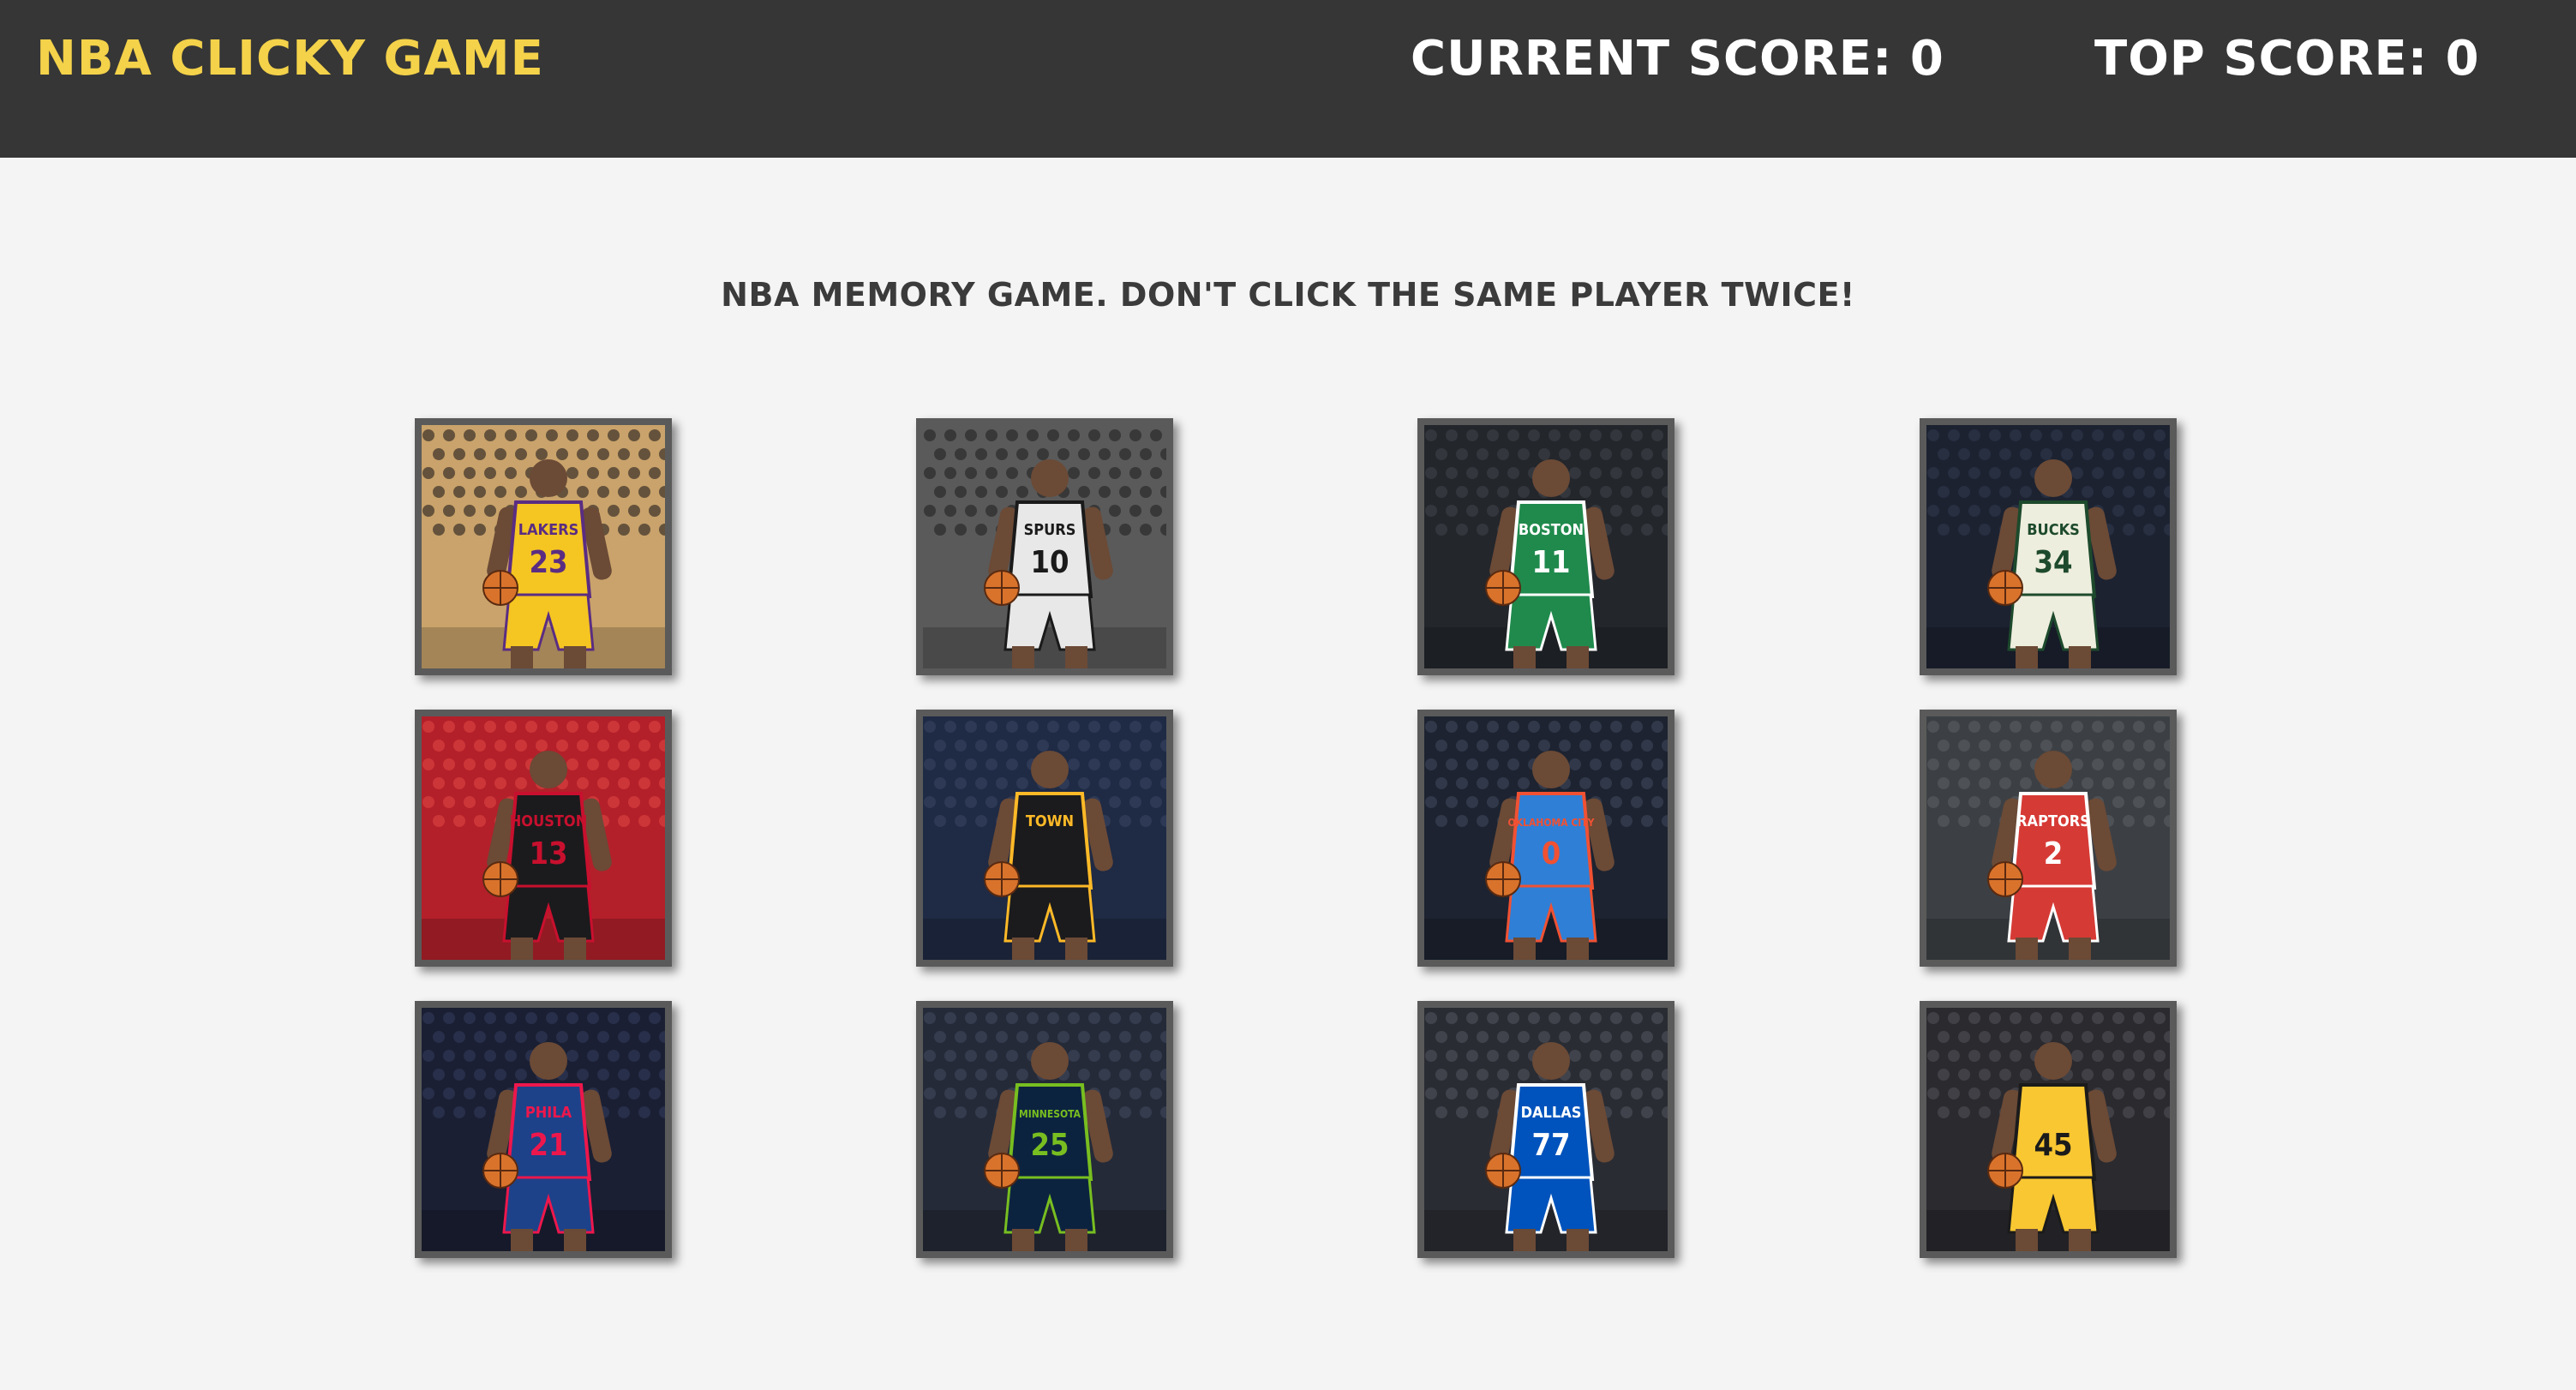 The image size is (2576, 1390). I want to click on player-card: BOSTON 11, so click(1545, 546).